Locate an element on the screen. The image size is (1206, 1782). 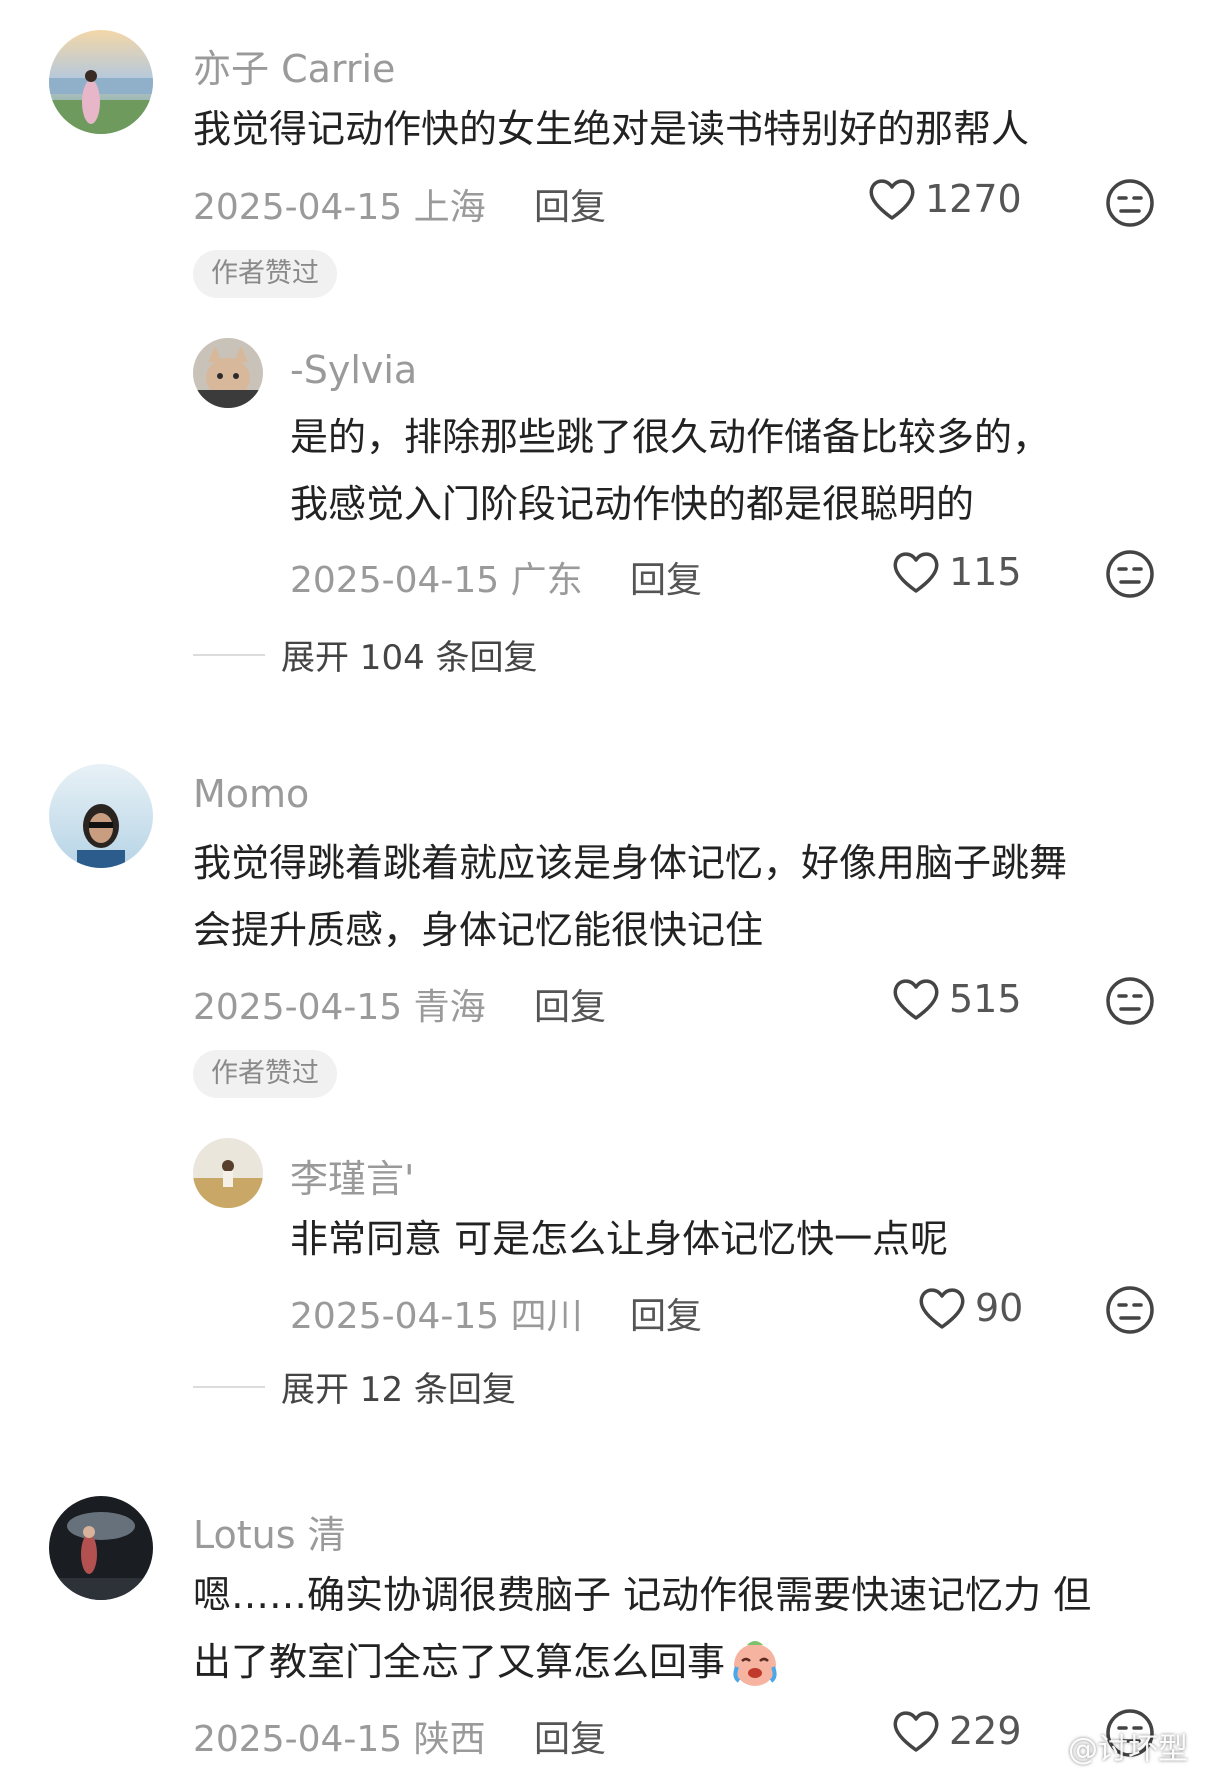
comment-text: 我觉得跳着跳着就应该是身体记忆，好像用脑子跳舞 会提升质感，身体记忆能很快记住 is located at coordinates (630, 897).